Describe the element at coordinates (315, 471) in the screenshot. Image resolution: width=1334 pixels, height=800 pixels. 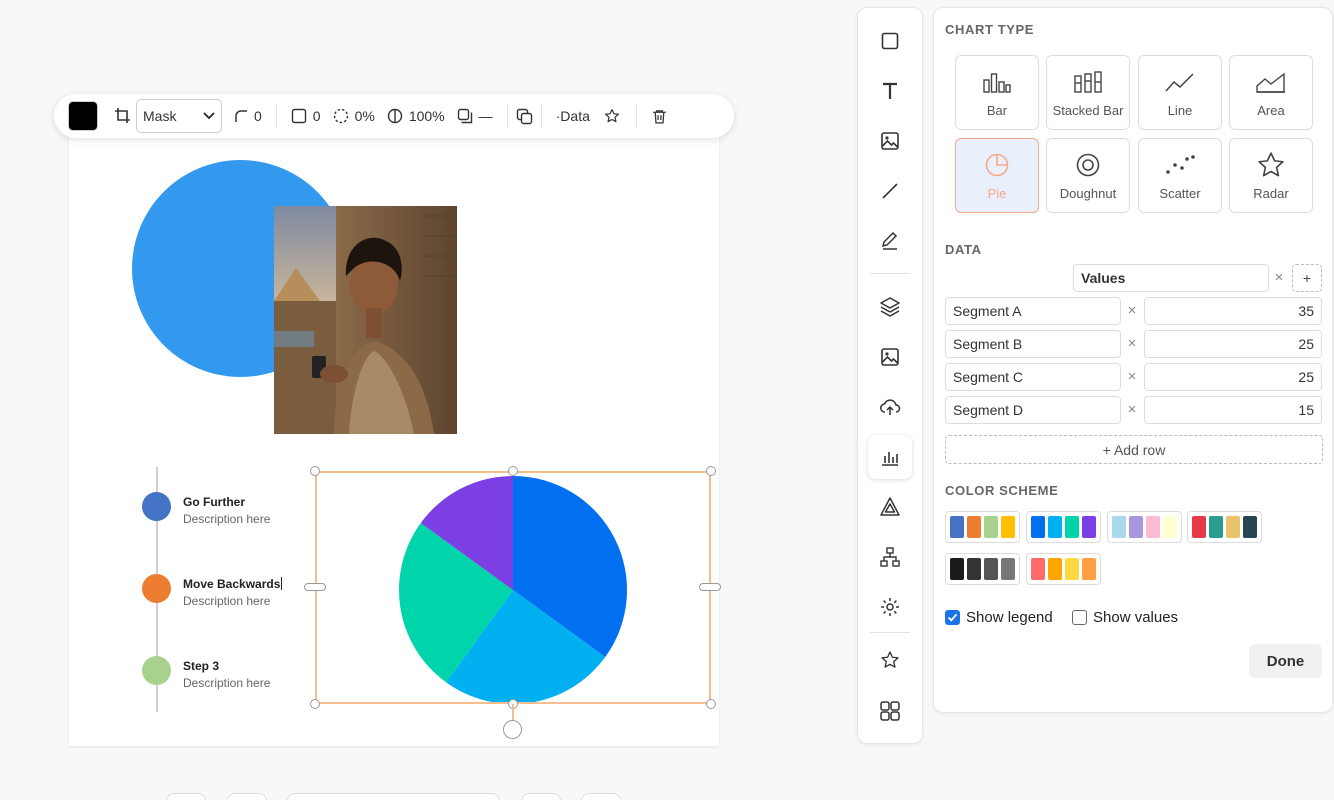
I see `resize-handle-top-left` at that location.